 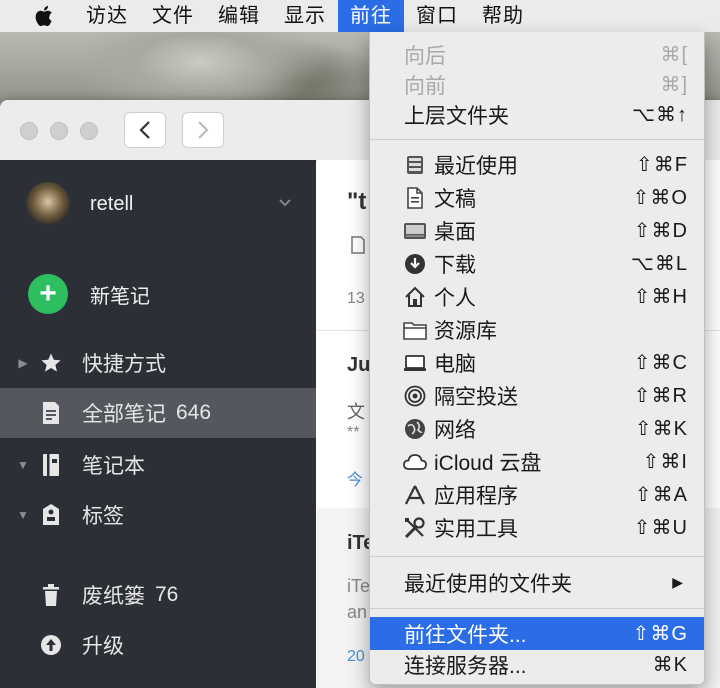 What do you see at coordinates (355, 480) in the screenshot?
I see `note-date-fragment: 今` at bounding box center [355, 480].